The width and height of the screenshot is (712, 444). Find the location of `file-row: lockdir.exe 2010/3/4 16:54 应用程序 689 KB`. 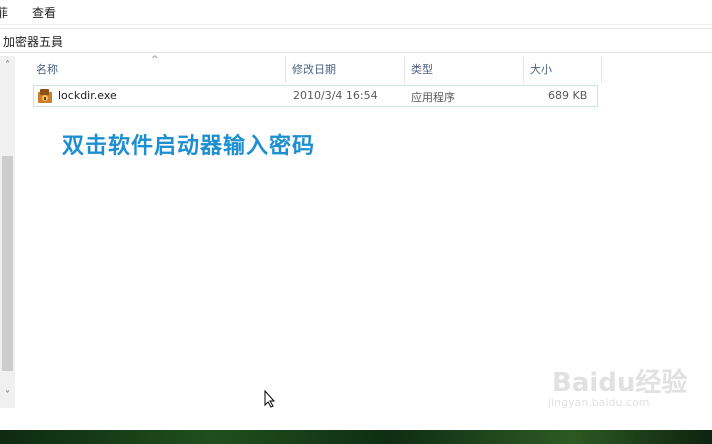

file-row: lockdir.exe 2010/3/4 16:54 应用程序 689 KB is located at coordinates (315, 96).